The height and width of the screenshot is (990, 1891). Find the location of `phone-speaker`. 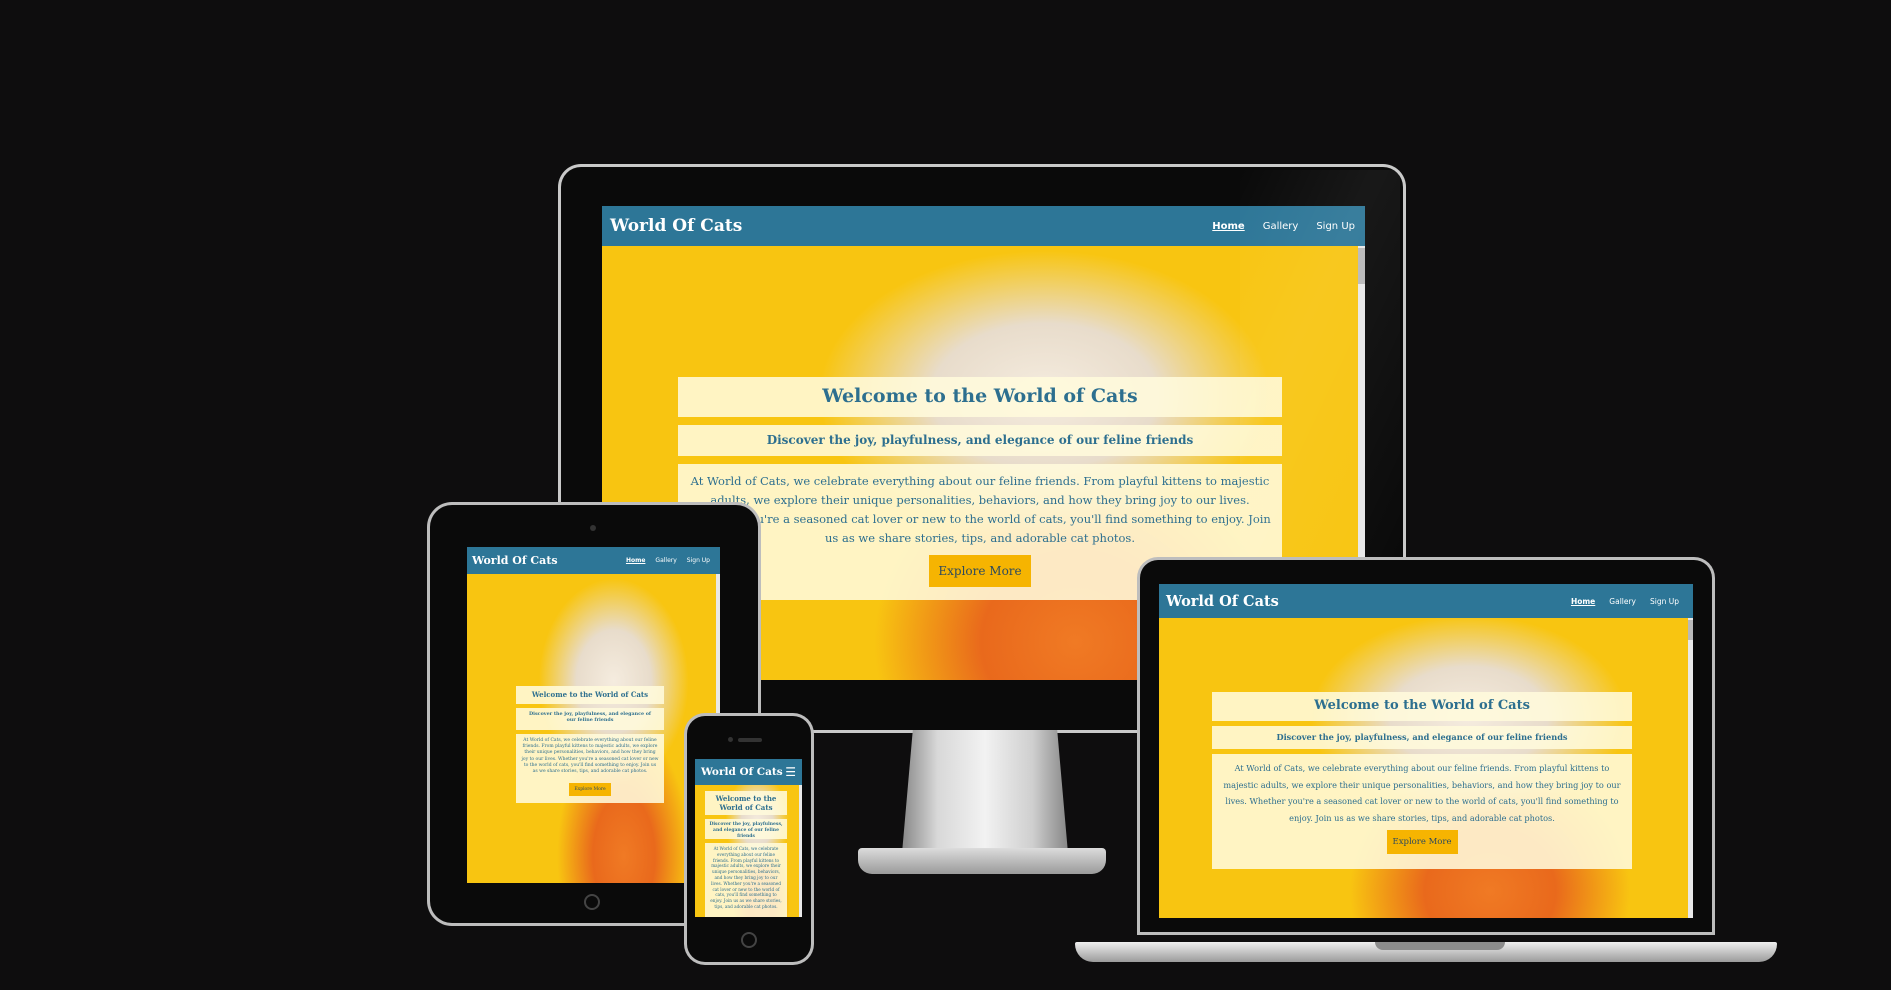

phone-speaker is located at coordinates (750, 740).